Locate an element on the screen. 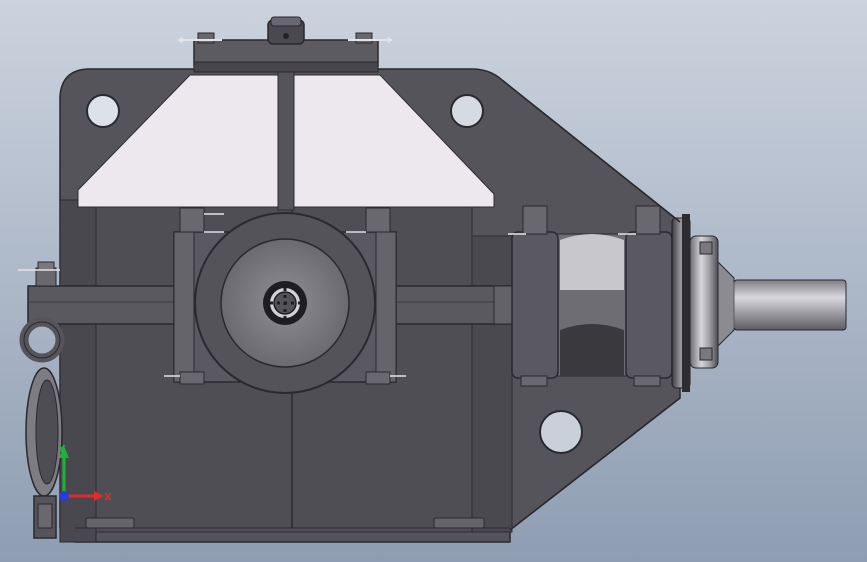  spline-shaft-end is located at coordinates (285, 303).